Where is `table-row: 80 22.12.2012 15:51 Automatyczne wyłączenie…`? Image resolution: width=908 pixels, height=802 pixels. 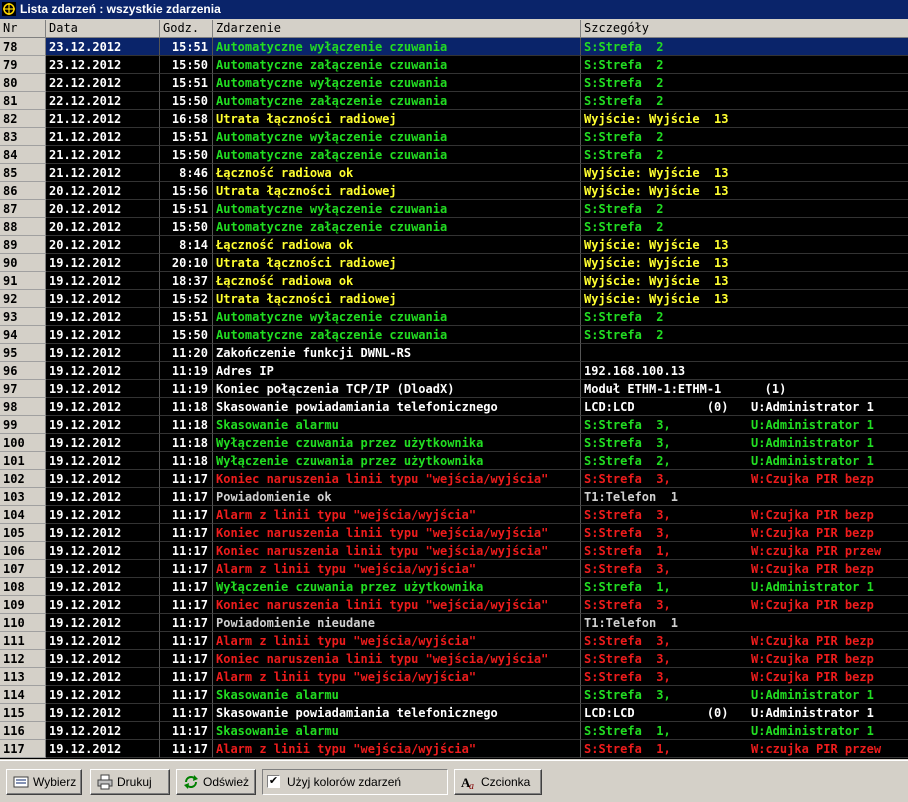 table-row: 80 22.12.2012 15:51 Automatyczne wyłączenie… is located at coordinates (454, 83).